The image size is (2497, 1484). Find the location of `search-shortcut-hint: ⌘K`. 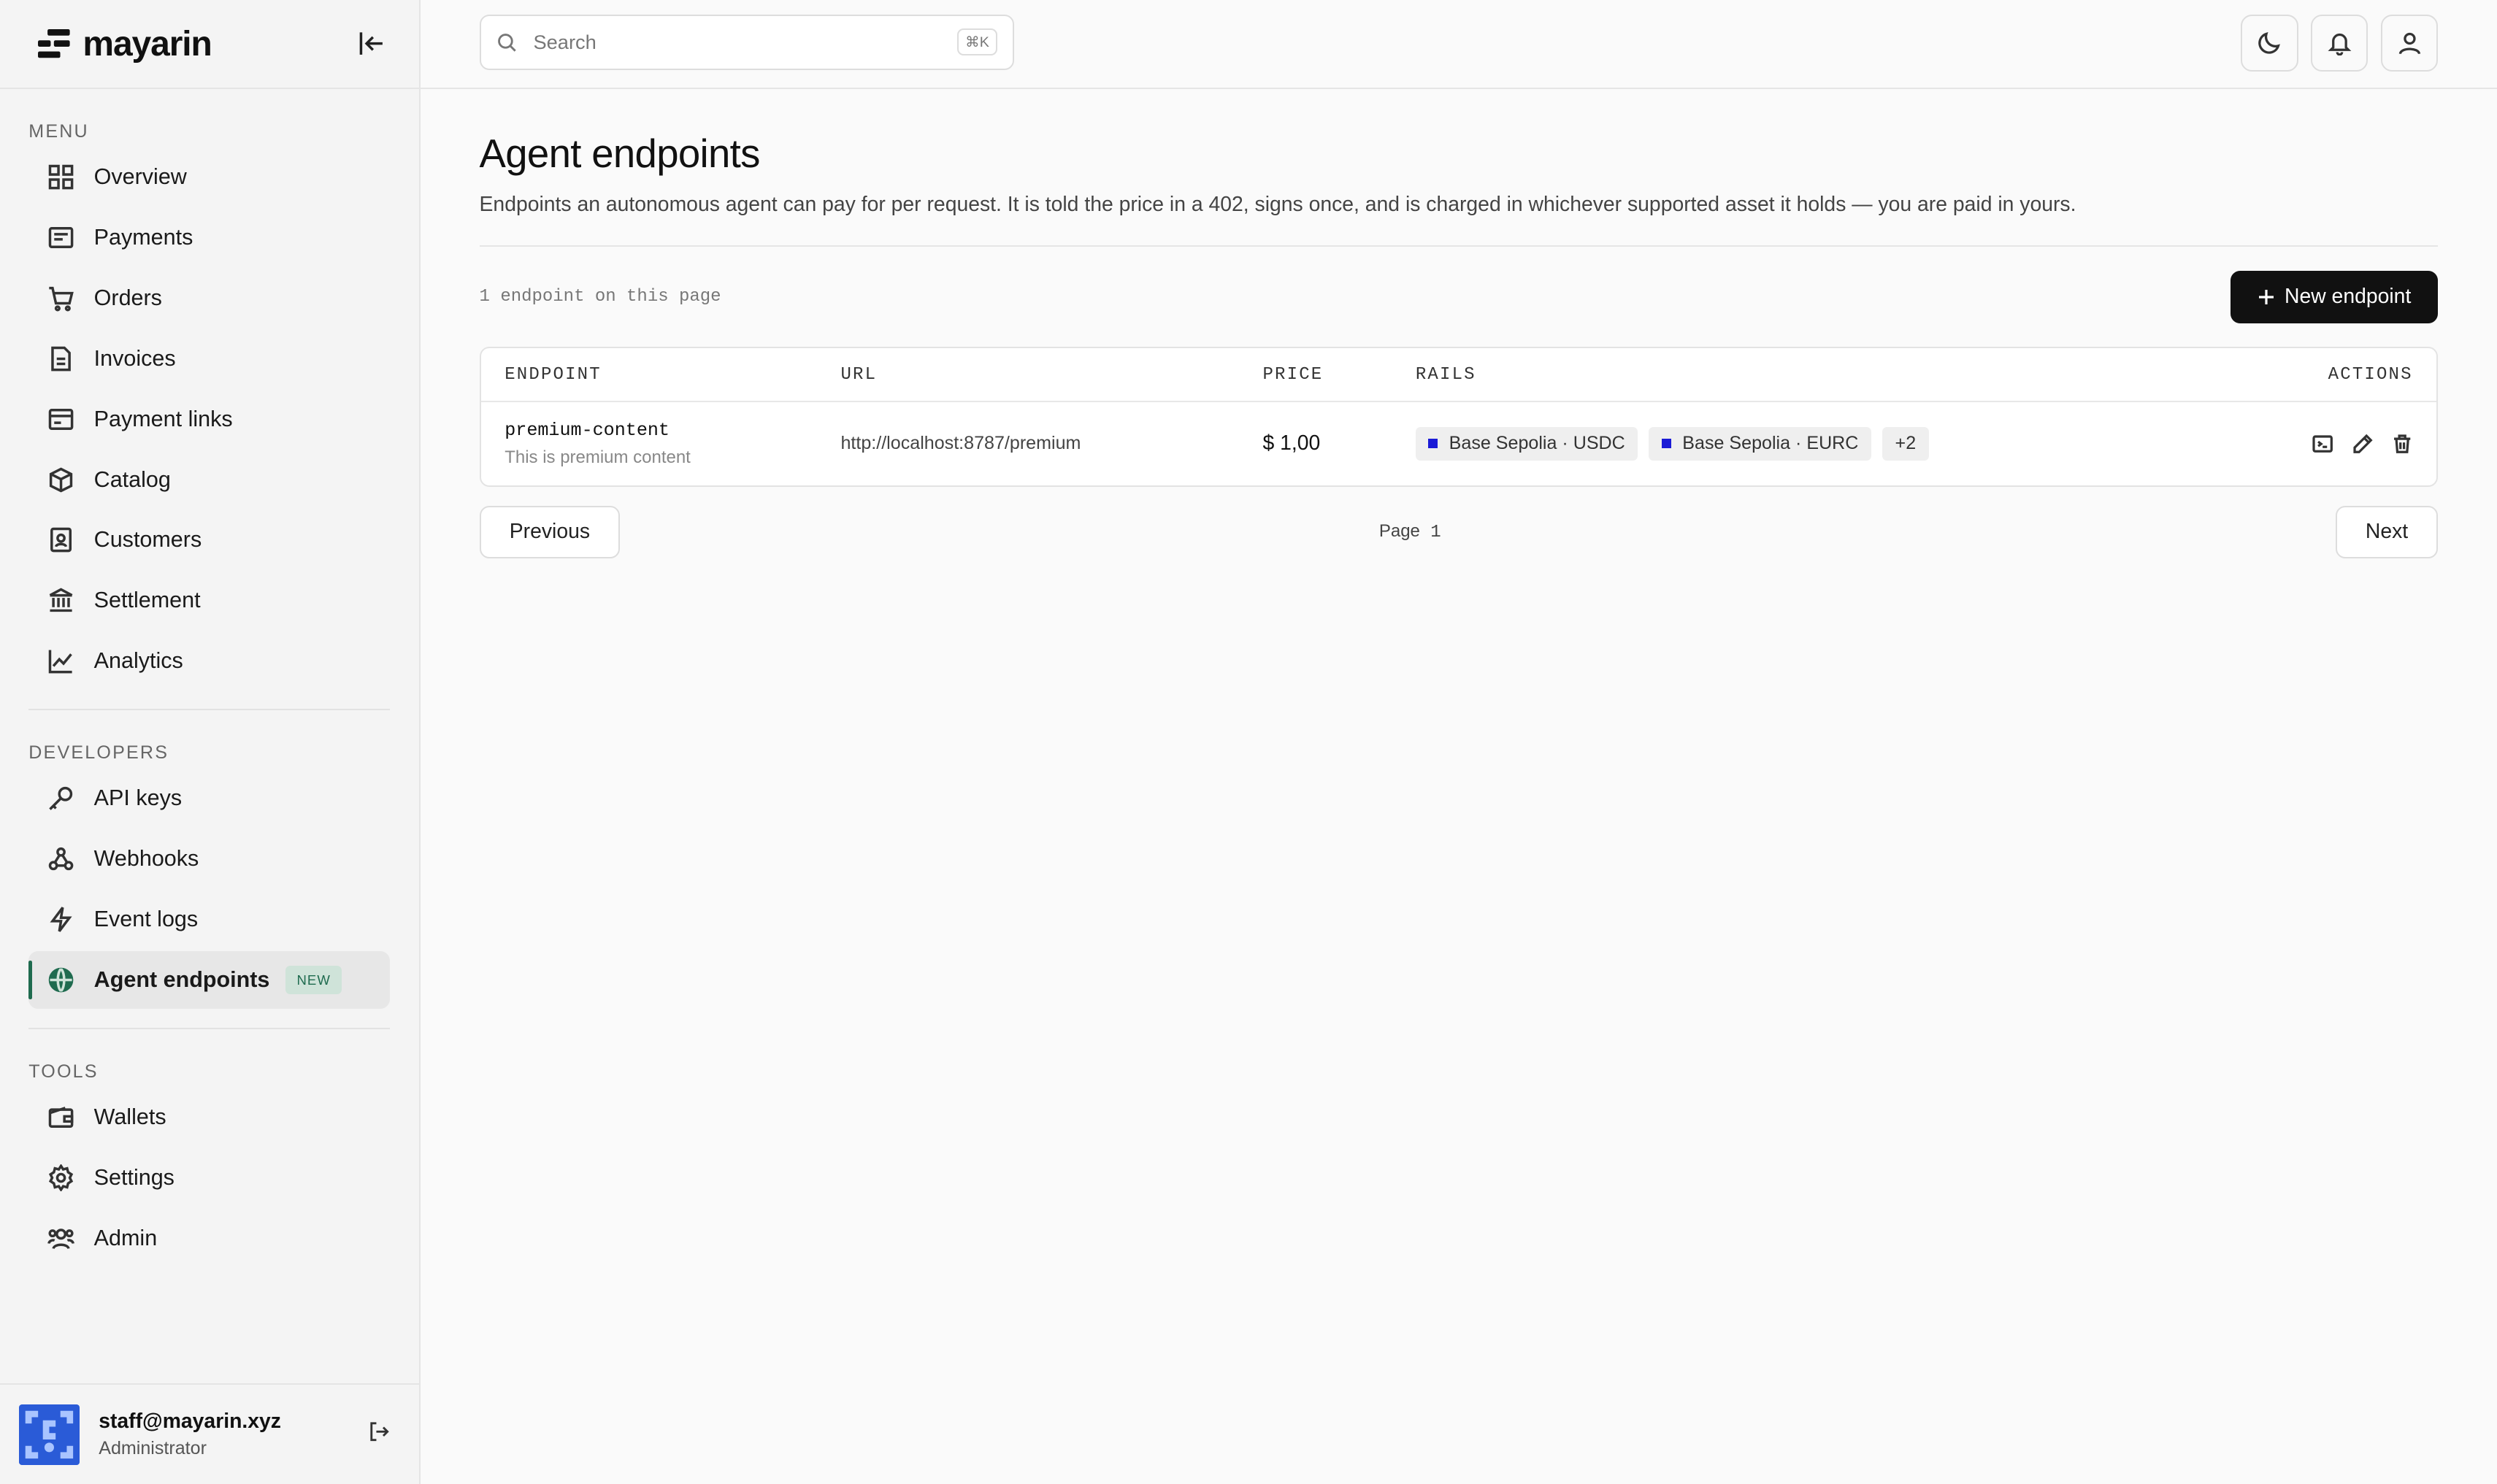

search-shortcut-hint: ⌘K is located at coordinates (977, 42).